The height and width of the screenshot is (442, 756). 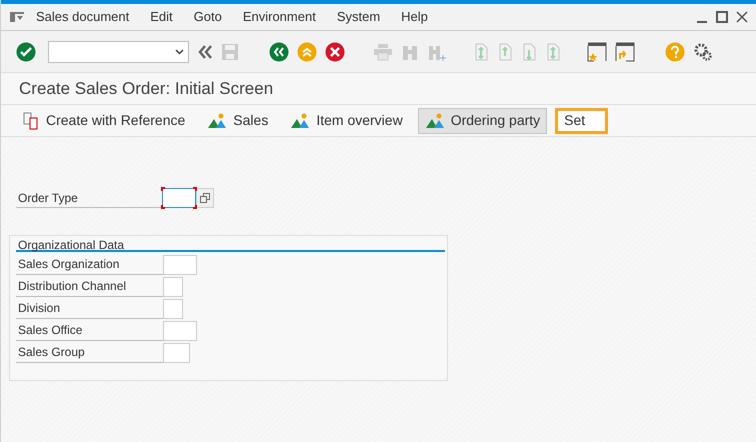 I want to click on up-icon, so click(x=307, y=52).